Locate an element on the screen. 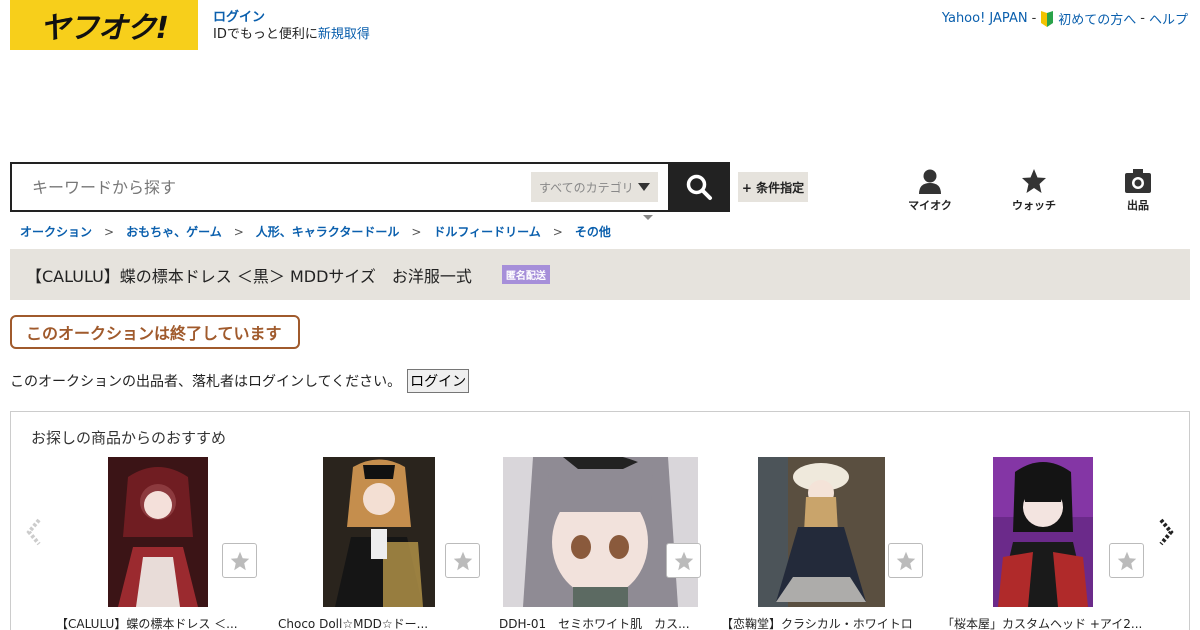 The image size is (1200, 630). category-select: すべてのカテゴリ is located at coordinates (594, 187).